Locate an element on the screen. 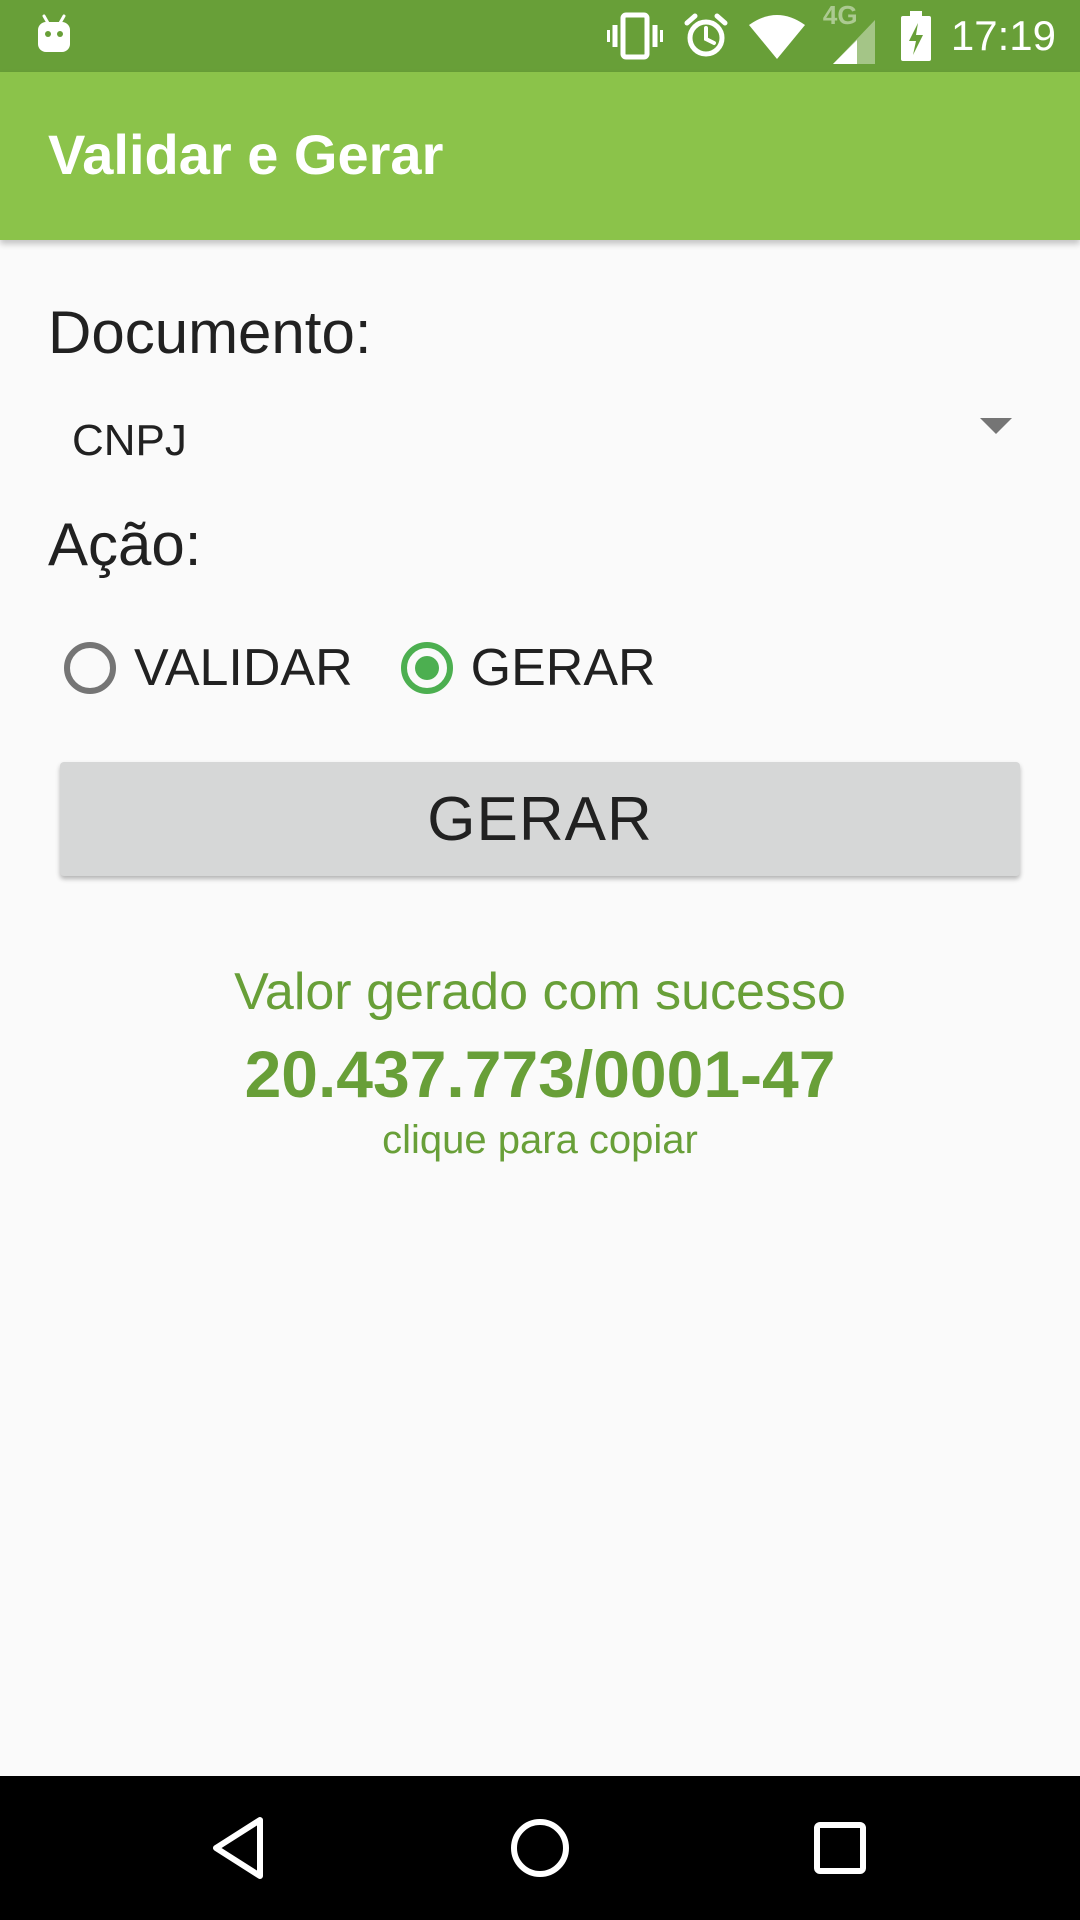 The height and width of the screenshot is (1920, 1080). home-icon is located at coordinates (540, 1848).